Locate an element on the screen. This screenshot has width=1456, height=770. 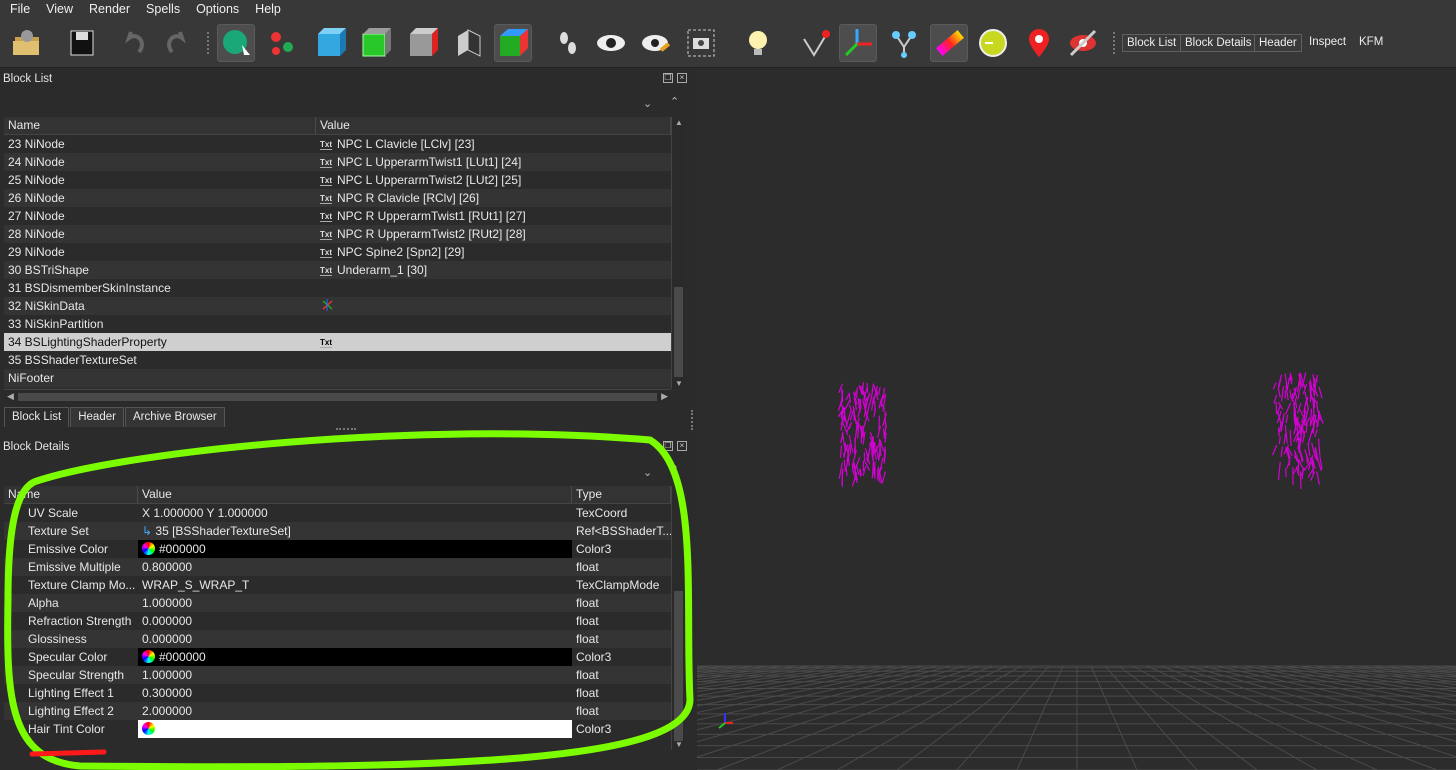
detail-row: Glossiness 0.000000 float is located at coordinates (337, 639).